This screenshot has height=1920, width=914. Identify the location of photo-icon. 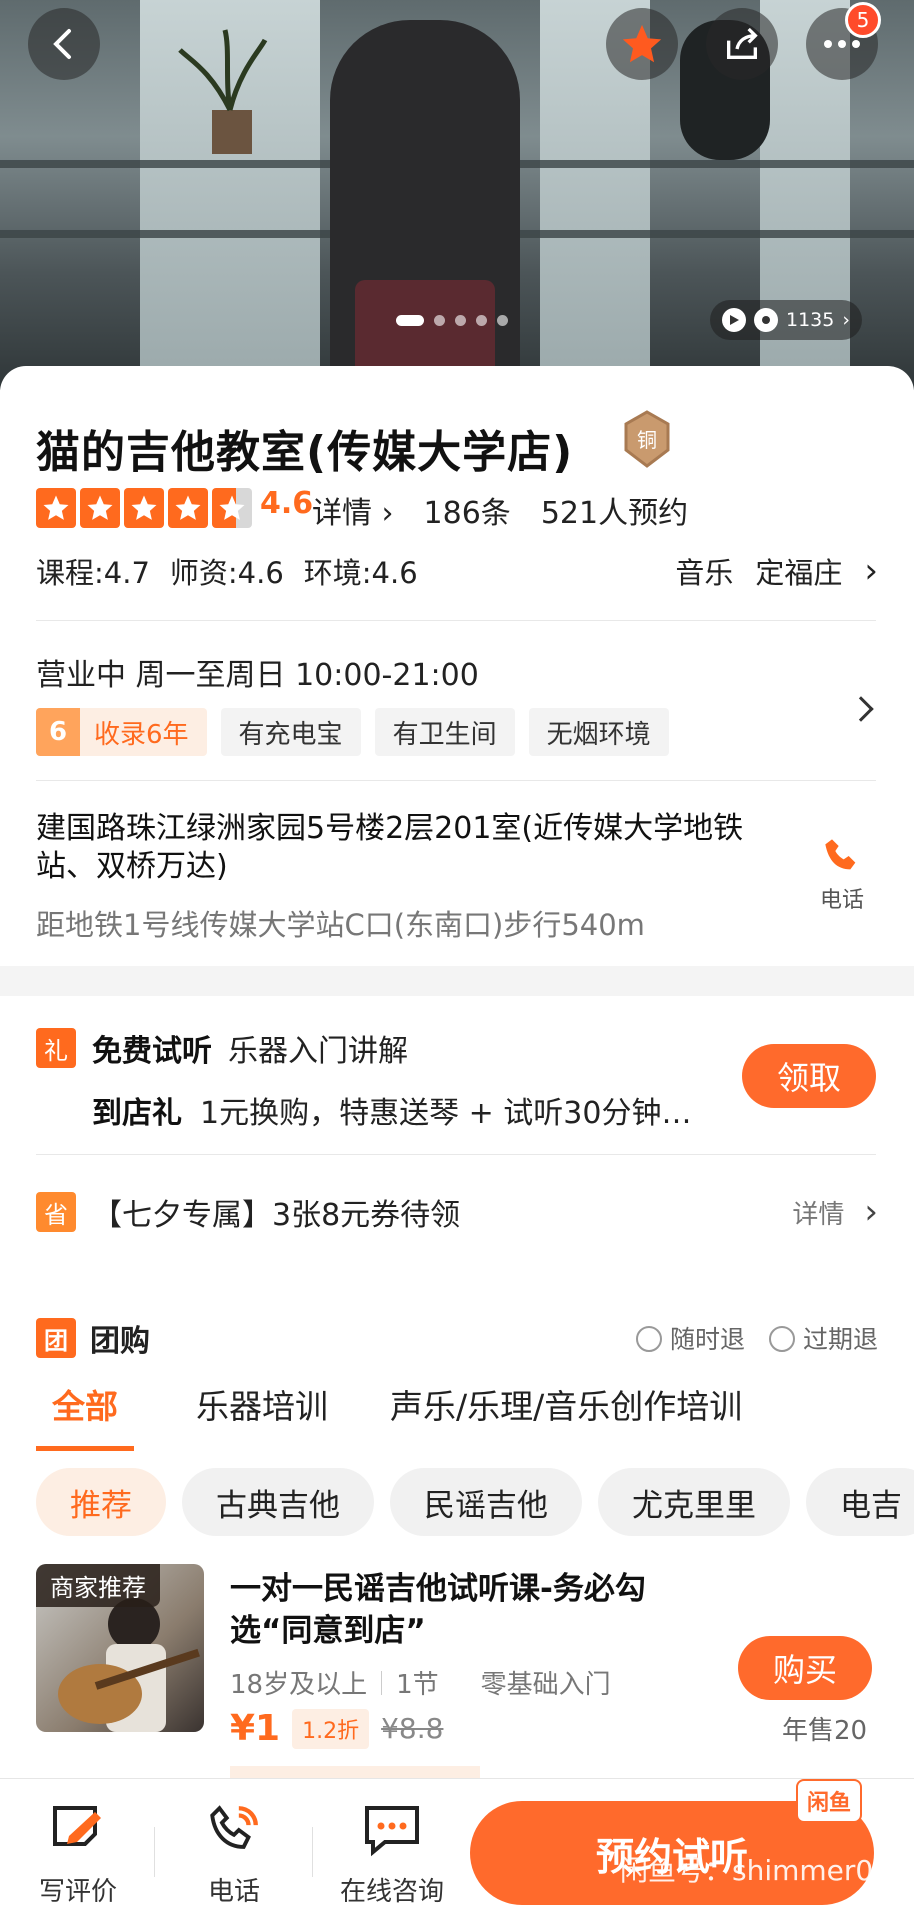
(766, 320).